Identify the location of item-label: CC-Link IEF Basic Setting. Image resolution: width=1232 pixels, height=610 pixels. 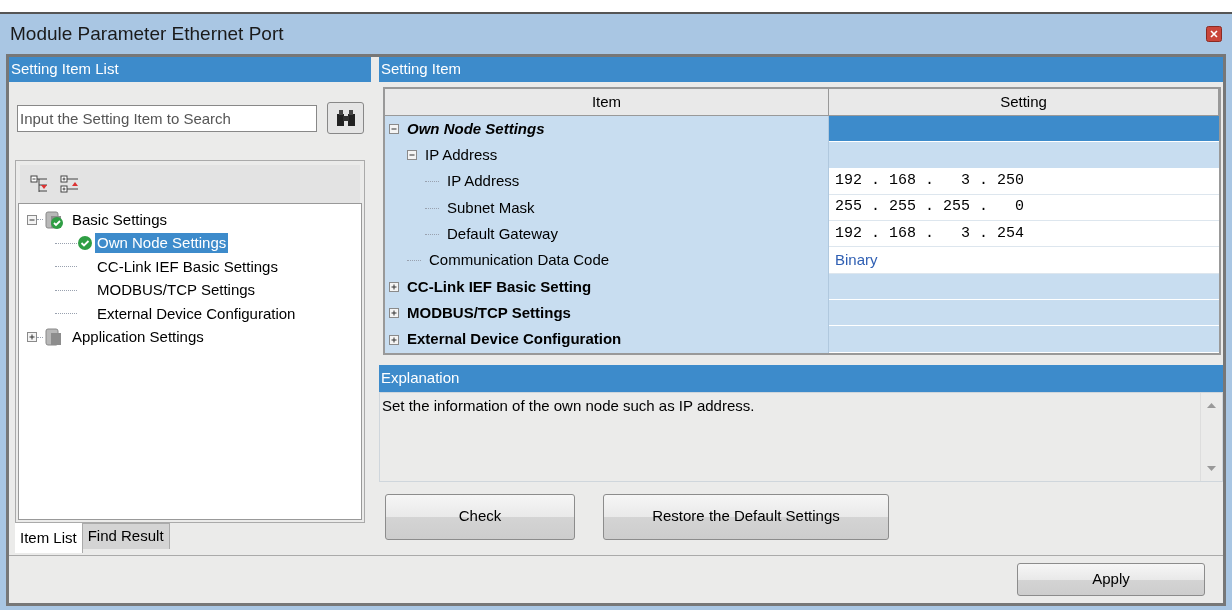
(499, 286).